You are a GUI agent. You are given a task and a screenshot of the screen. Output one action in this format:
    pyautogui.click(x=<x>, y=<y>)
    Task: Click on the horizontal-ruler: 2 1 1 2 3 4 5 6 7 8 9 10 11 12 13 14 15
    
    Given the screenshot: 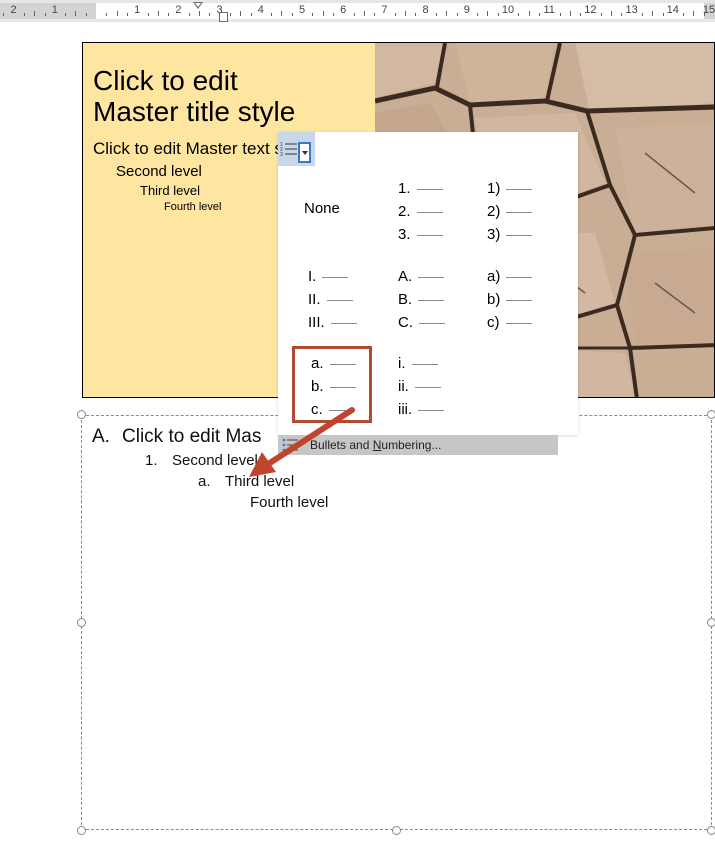 What is the action you would take?
    pyautogui.click(x=357, y=11)
    